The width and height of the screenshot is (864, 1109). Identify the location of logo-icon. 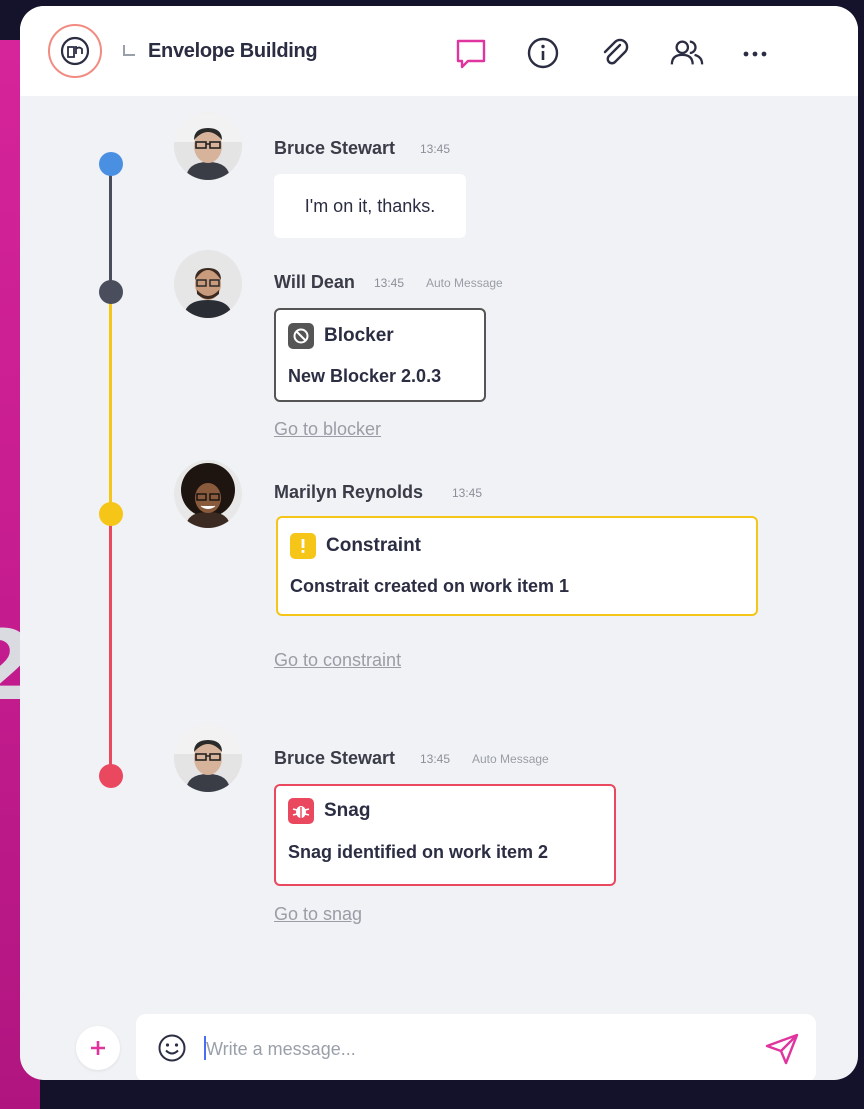
(75, 51).